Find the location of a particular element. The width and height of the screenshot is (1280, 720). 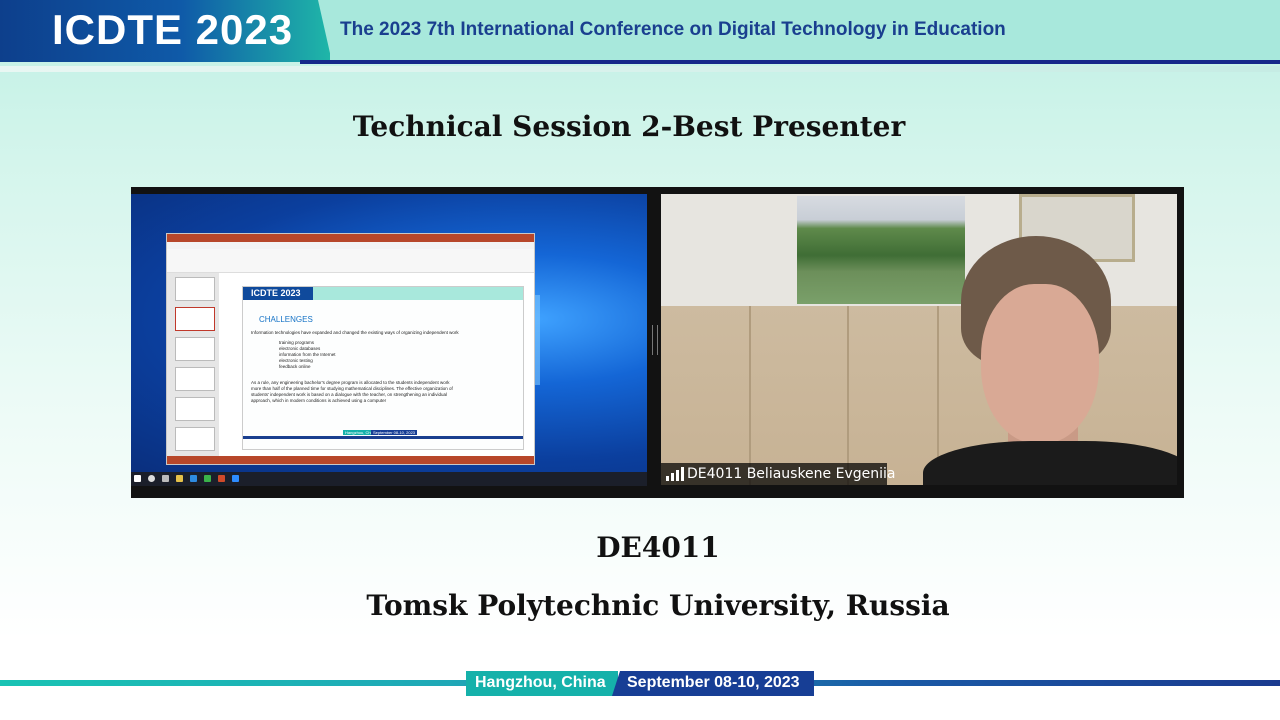

folder-icon is located at coordinates (179, 478).